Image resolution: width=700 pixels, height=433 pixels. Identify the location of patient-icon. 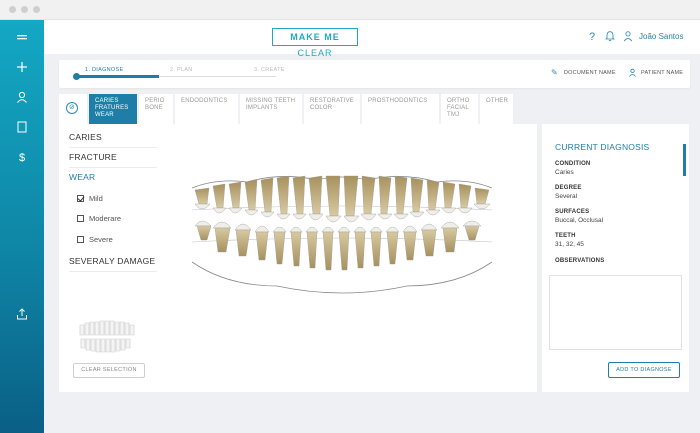
(633, 73).